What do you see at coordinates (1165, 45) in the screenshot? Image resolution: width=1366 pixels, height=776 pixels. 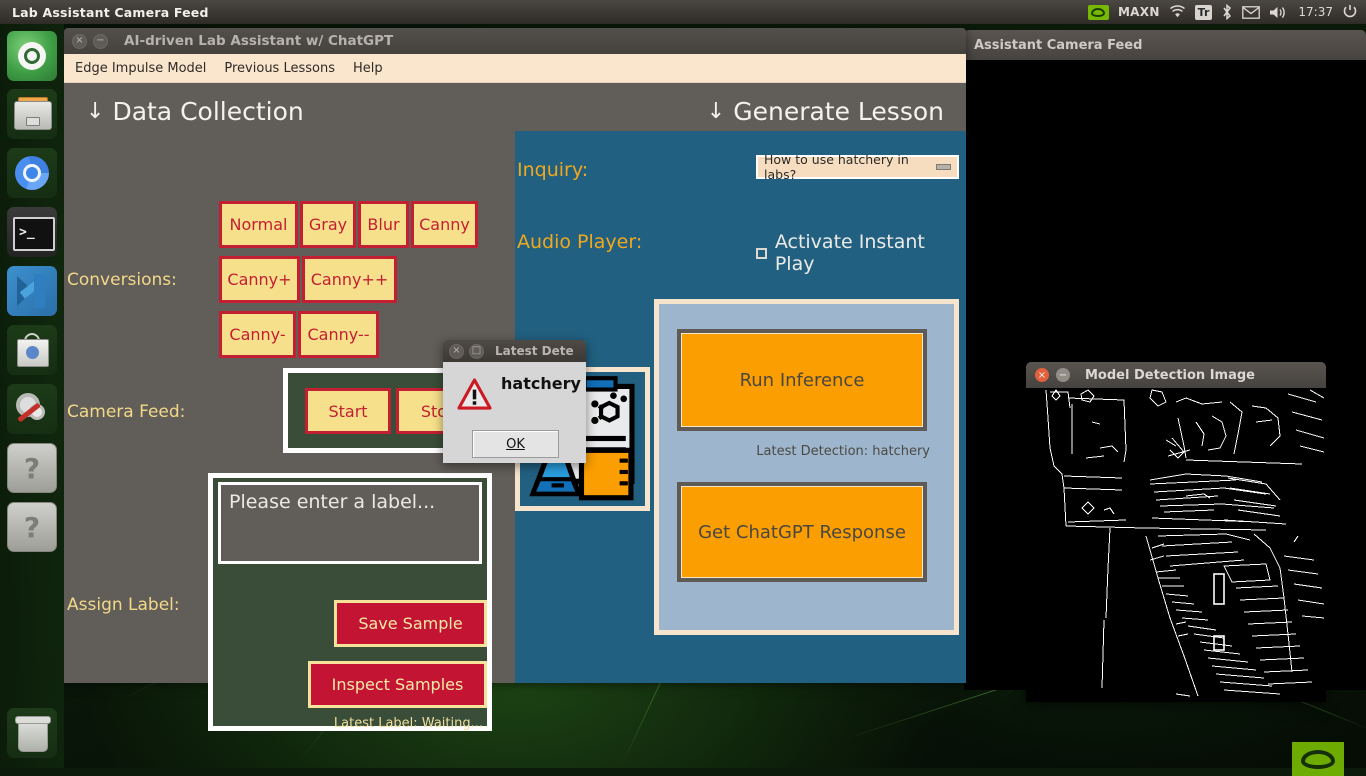 I see `camera-feed-titlebar: Assistant Camera Feed` at bounding box center [1165, 45].